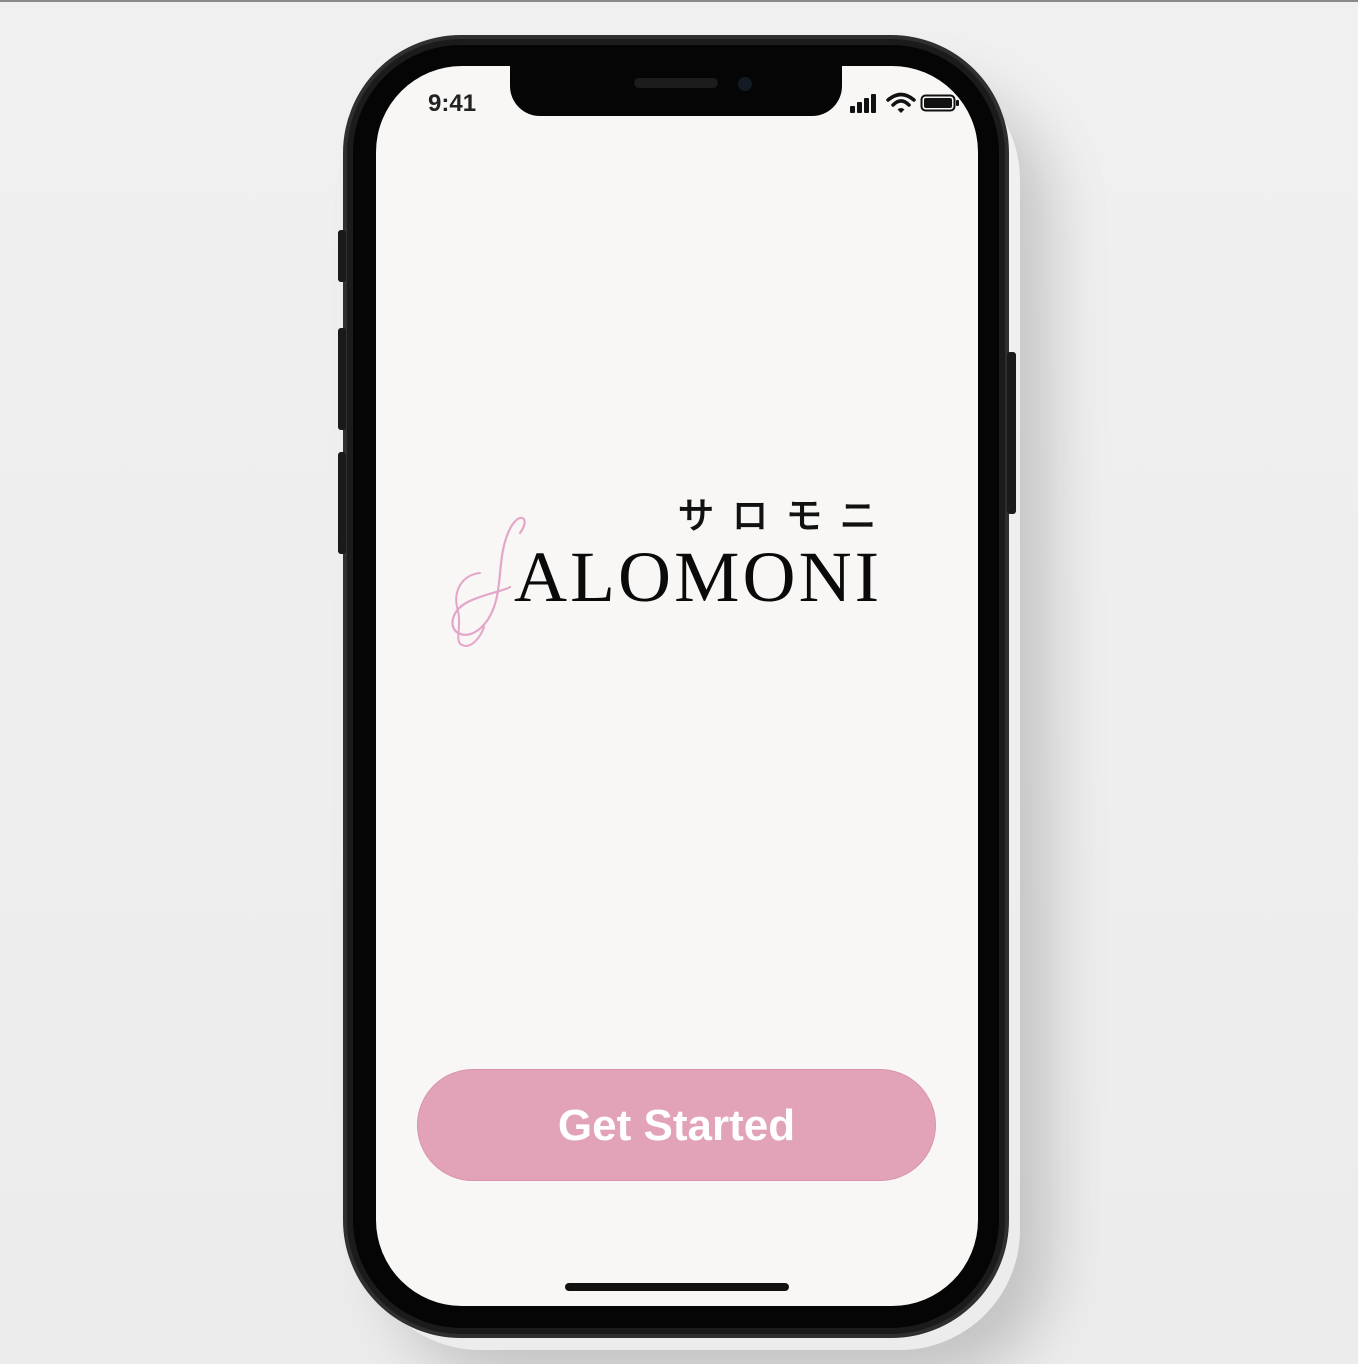  Describe the element at coordinates (452, 103) in the screenshot. I see `status-time: 9:41` at that location.